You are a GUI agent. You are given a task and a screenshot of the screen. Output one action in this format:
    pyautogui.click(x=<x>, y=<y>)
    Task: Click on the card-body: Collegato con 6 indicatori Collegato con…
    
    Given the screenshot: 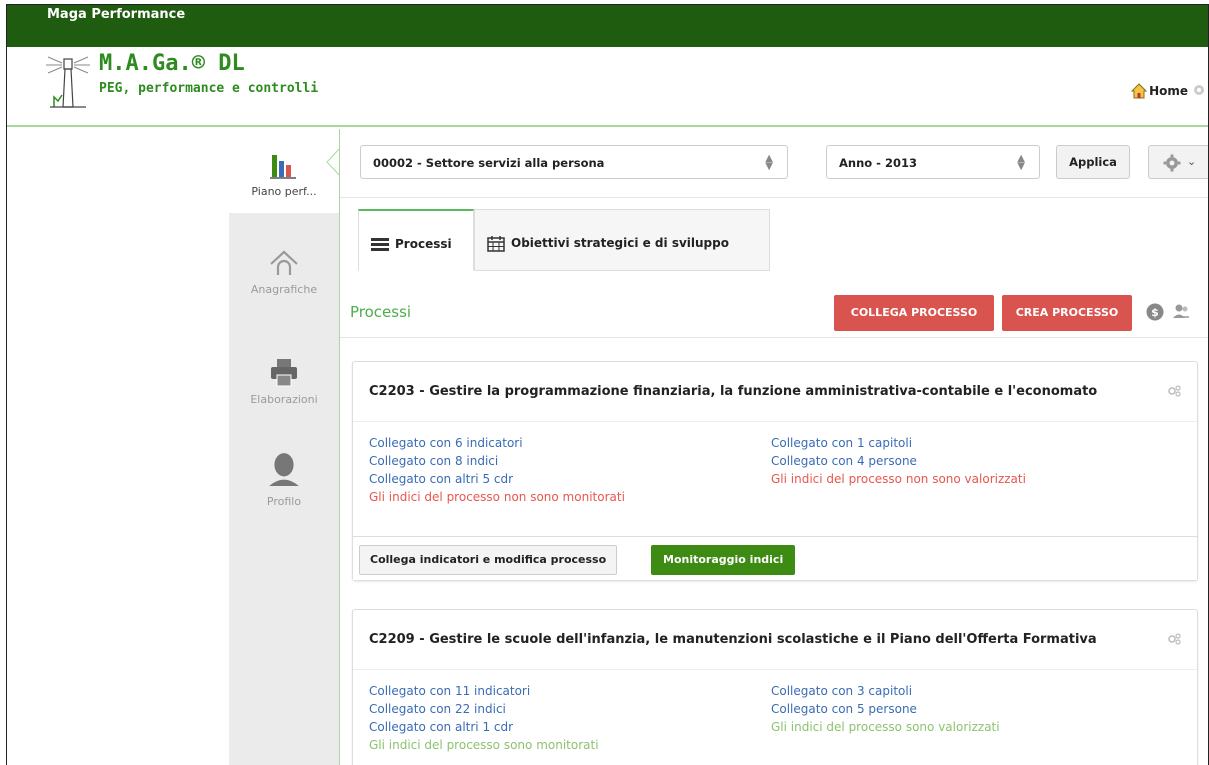 What is the action you would take?
    pyautogui.click(x=775, y=479)
    